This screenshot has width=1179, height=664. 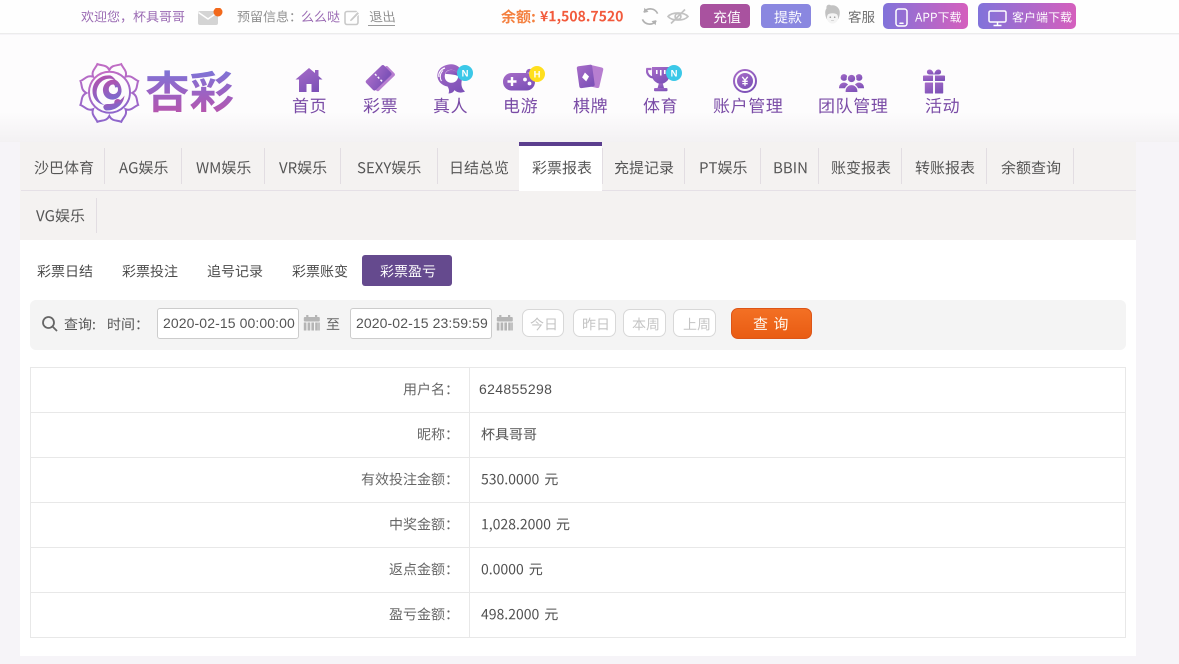 What do you see at coordinates (537, 75) in the screenshot?
I see `svg-text: H` at bounding box center [537, 75].